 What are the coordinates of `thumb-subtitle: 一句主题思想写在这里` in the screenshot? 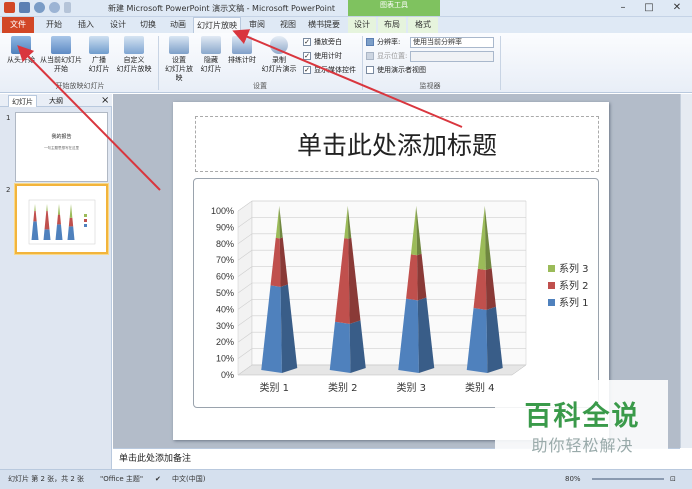 It's located at (61, 148).